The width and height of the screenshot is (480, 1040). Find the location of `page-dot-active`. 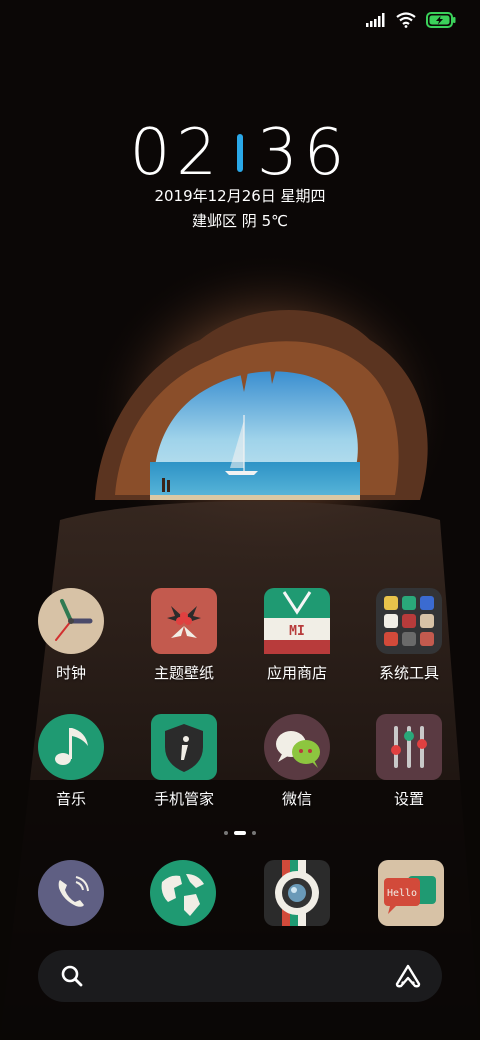

page-dot-active is located at coordinates (240, 833).